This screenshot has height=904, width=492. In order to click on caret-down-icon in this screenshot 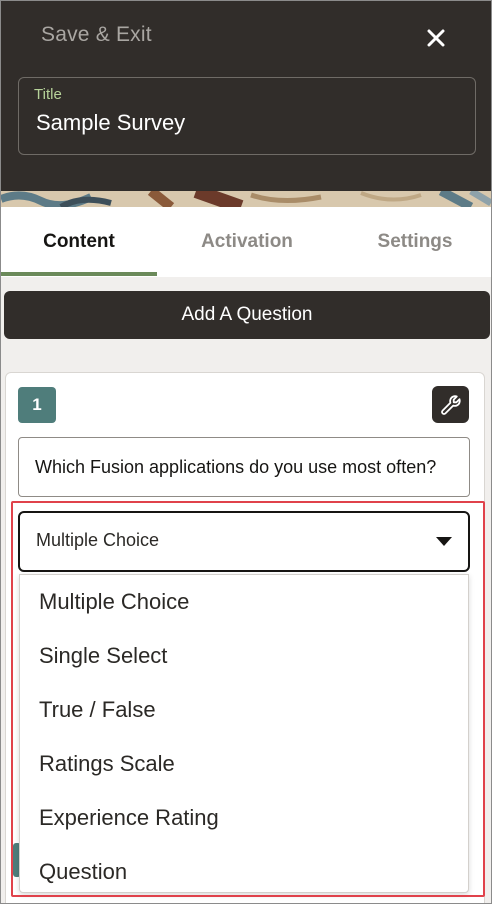, I will do `click(444, 541)`.